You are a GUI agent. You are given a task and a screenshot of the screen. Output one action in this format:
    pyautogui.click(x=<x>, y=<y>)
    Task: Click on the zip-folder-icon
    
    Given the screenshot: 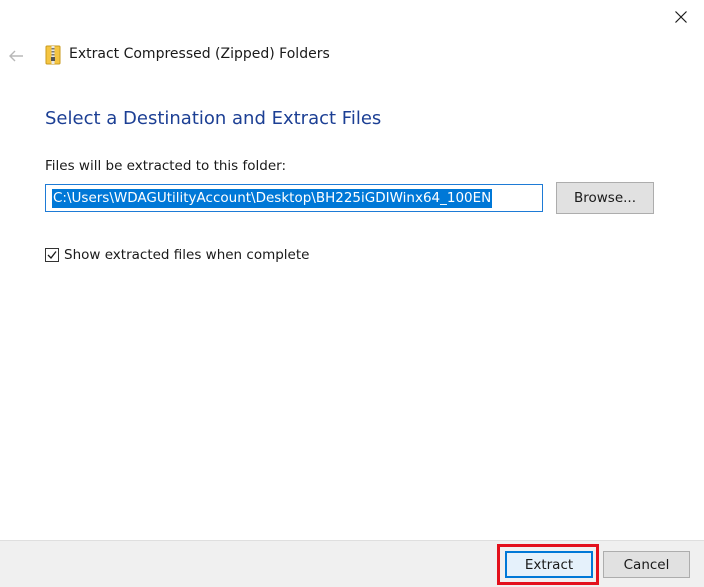 What is the action you would take?
    pyautogui.click(x=53, y=55)
    